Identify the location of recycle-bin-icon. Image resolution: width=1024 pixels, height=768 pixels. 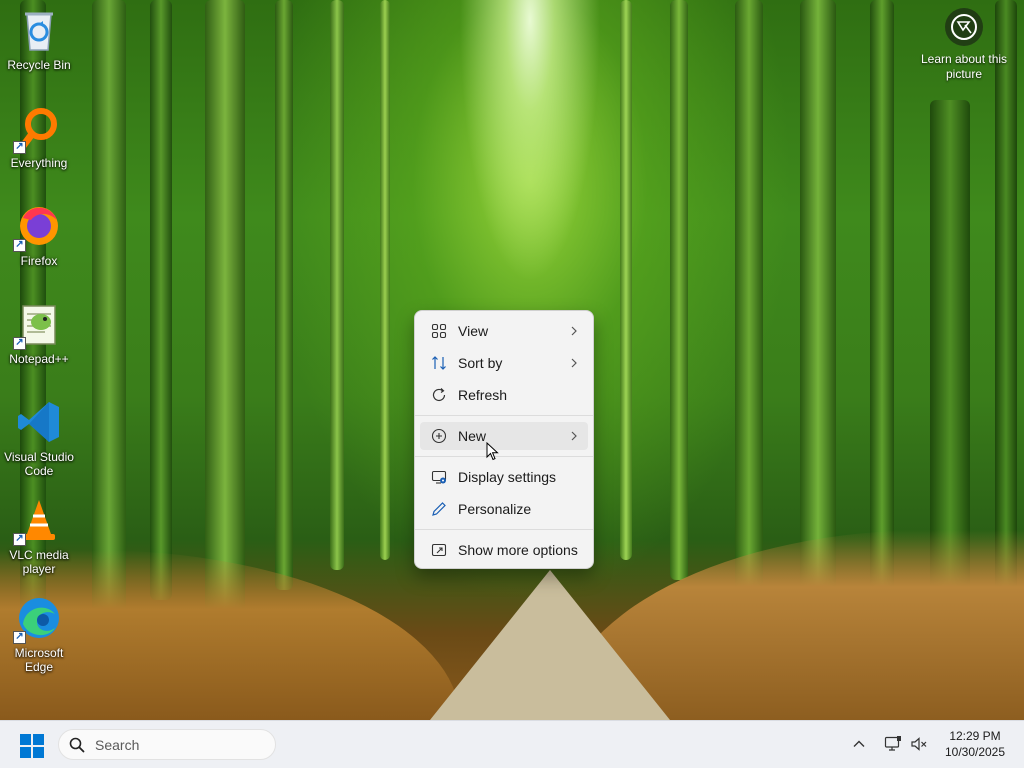
(39, 30).